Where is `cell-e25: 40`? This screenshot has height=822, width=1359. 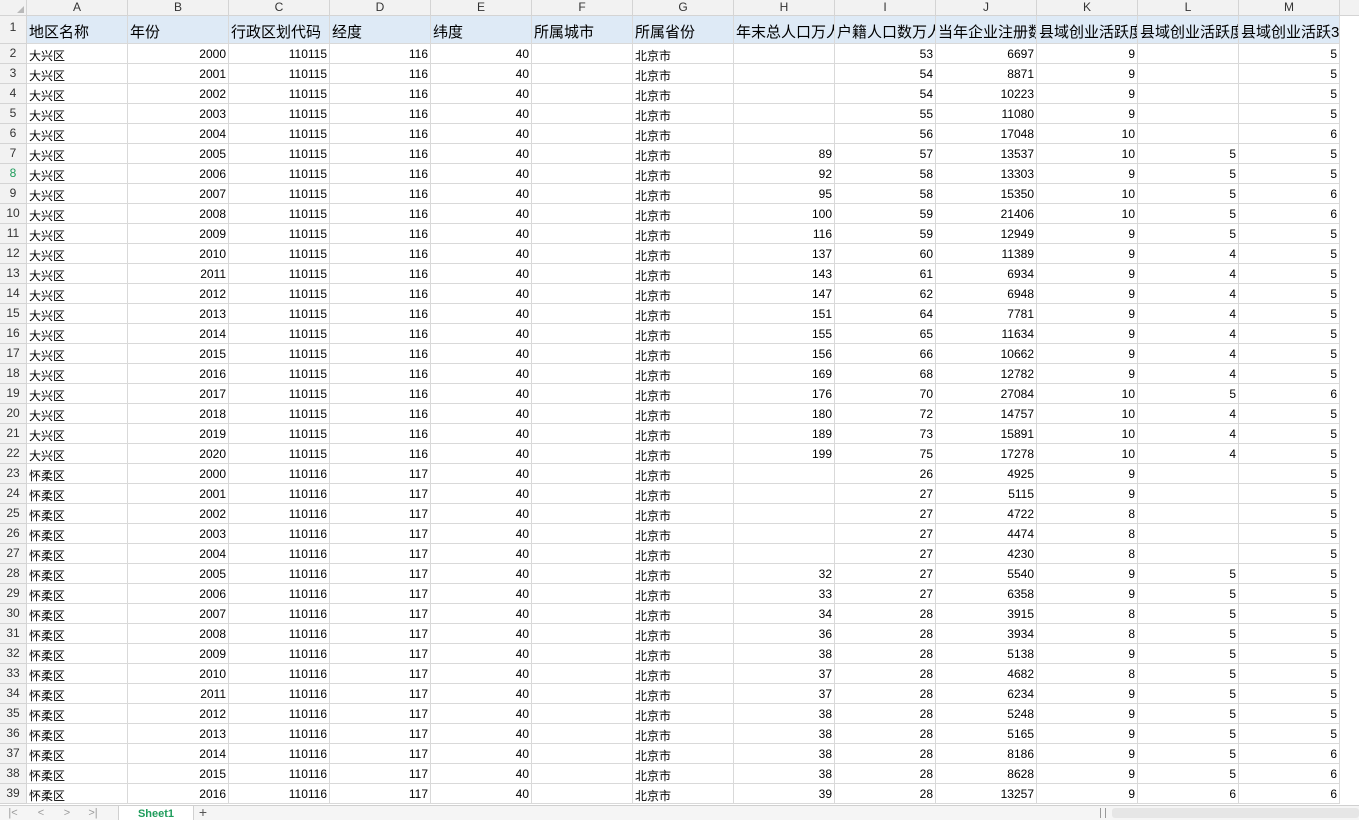
cell-e25: 40 is located at coordinates (481, 514).